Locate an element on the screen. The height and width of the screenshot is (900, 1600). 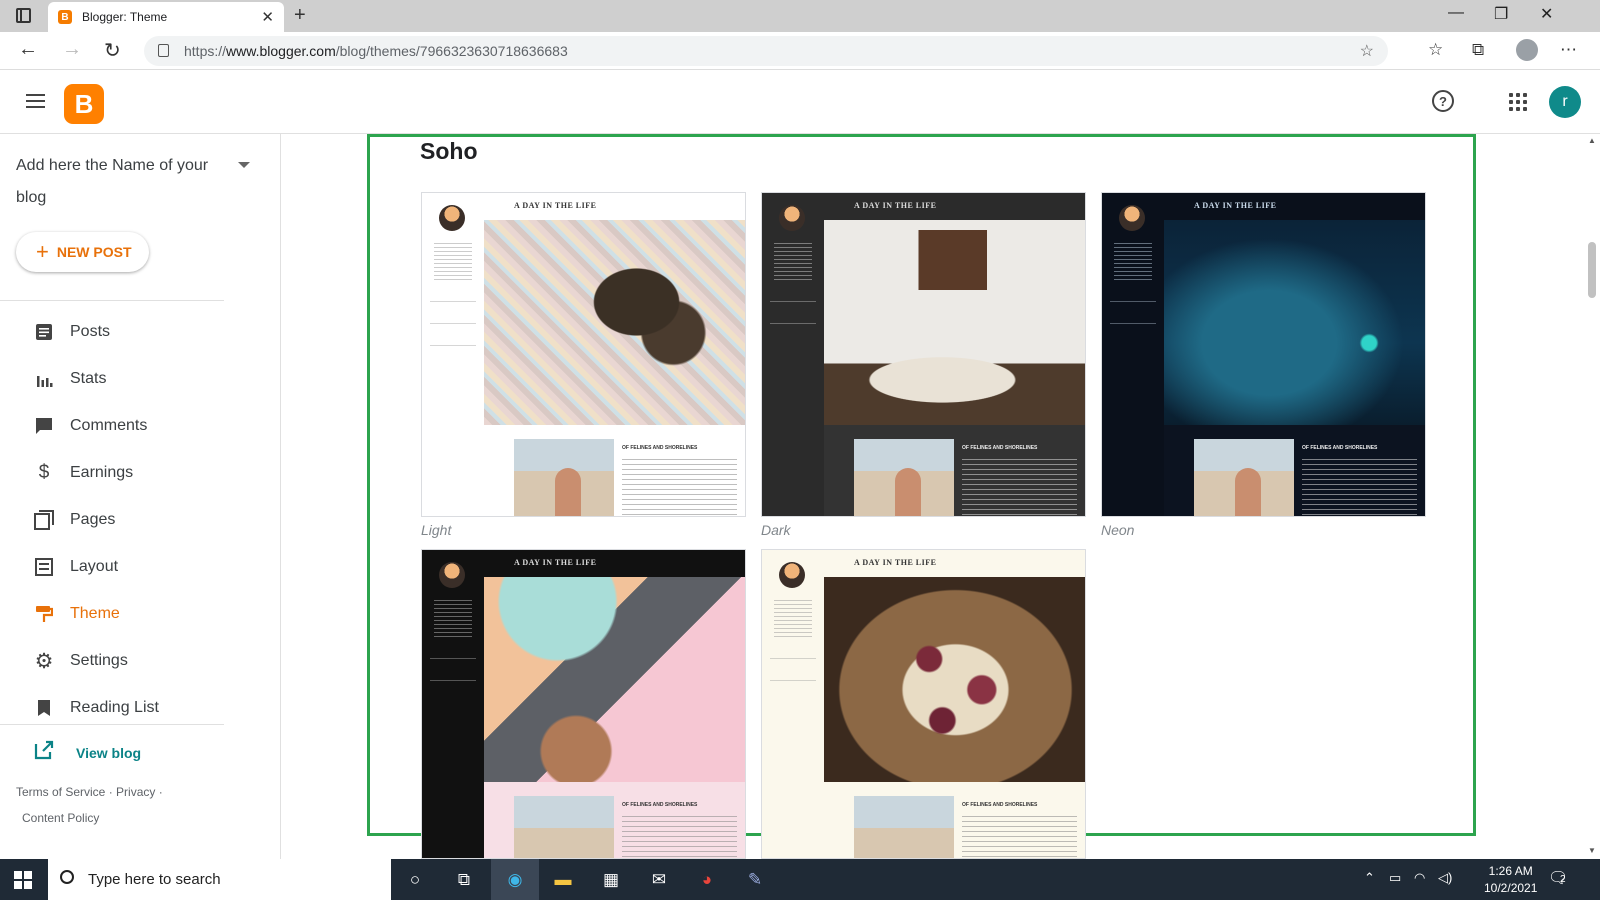
page-scrollbar: ▲ ▼ is located at coordinates (1592, 496).